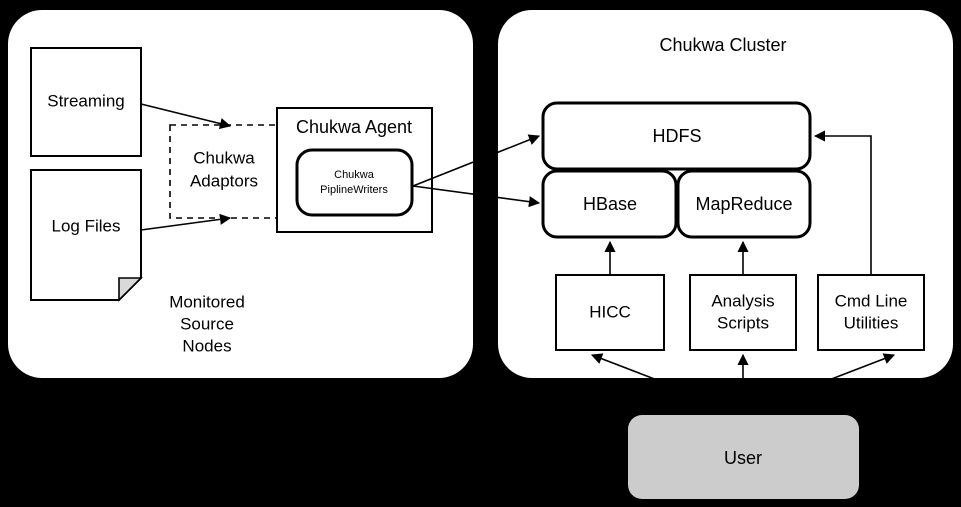  I want to click on monitored-caption-line3: Nodes, so click(206, 345).